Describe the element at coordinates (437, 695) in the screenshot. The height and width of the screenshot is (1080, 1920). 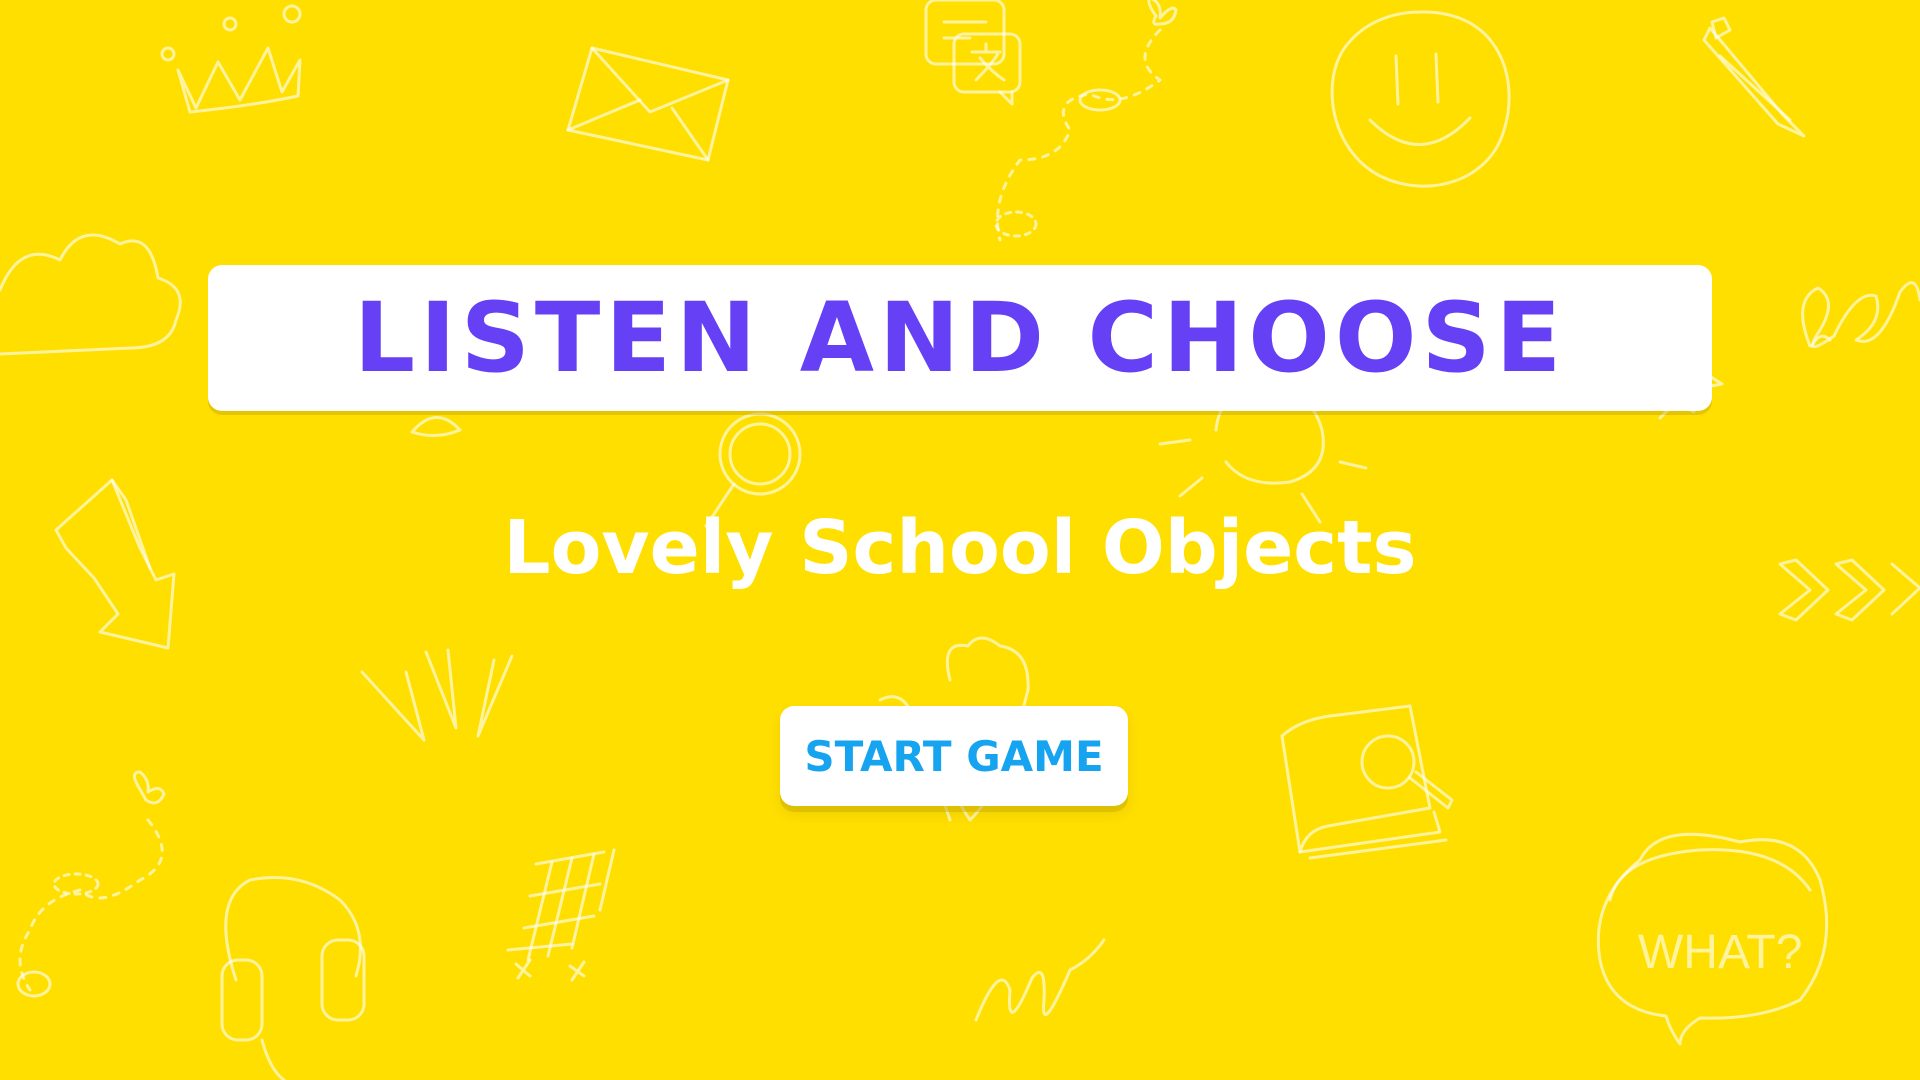
I see `sparkle-lines-icon` at that location.